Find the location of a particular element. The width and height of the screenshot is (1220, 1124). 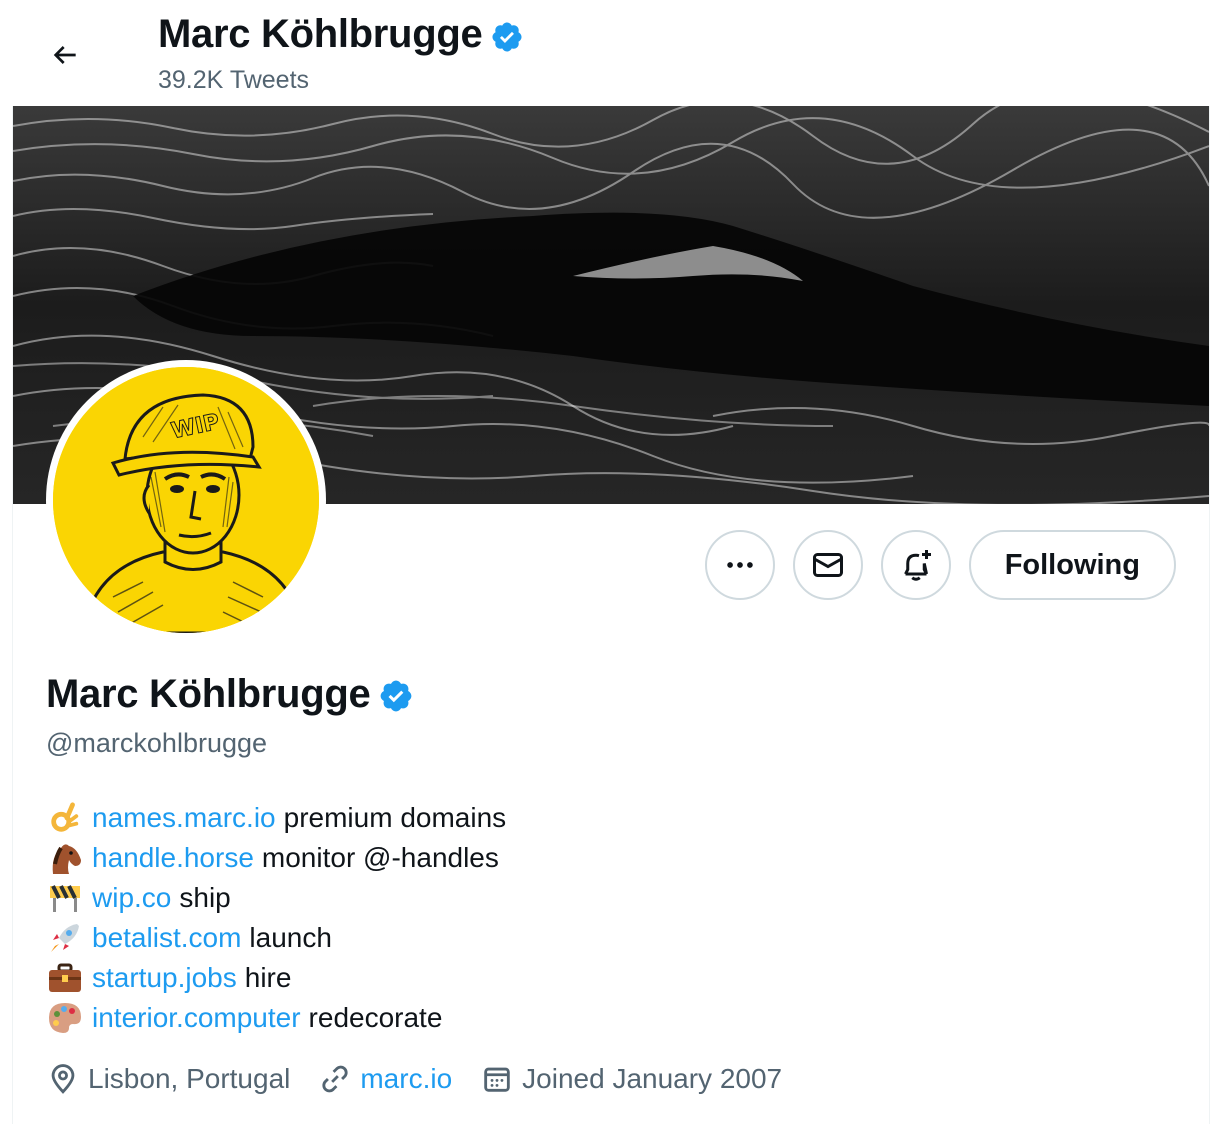

bio-text: launch is located at coordinates (290, 937).